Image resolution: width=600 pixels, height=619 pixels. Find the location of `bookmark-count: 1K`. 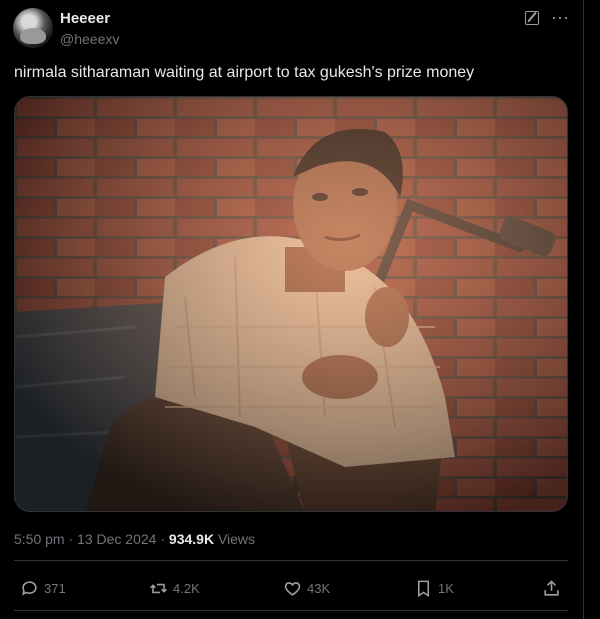

bookmark-count: 1K is located at coordinates (446, 588).